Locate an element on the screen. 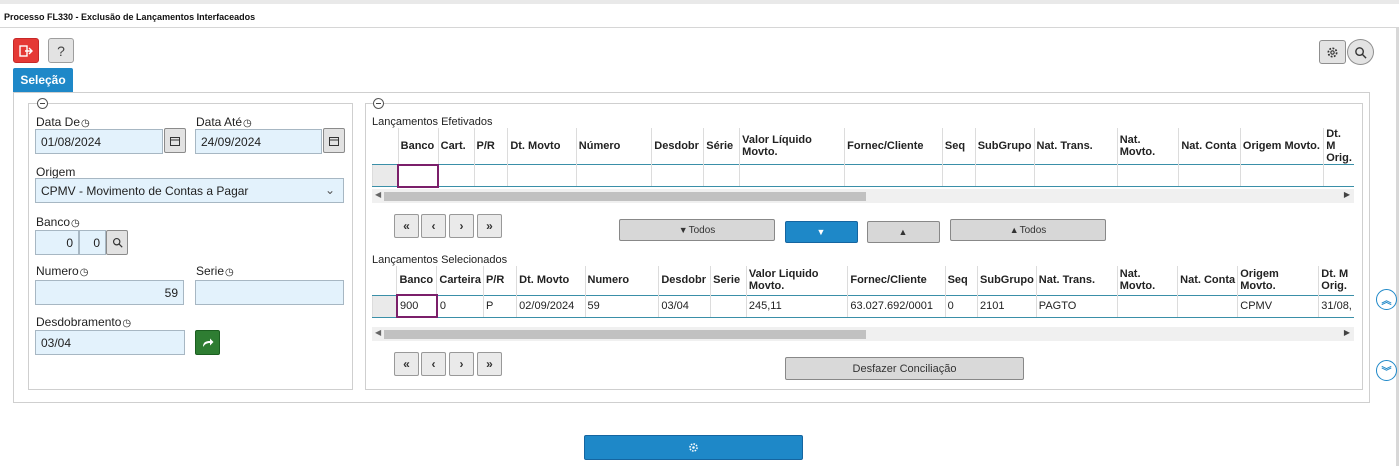 Image resolution: width=1399 pixels, height=466 pixels. column-header: Carteira is located at coordinates (460, 280).